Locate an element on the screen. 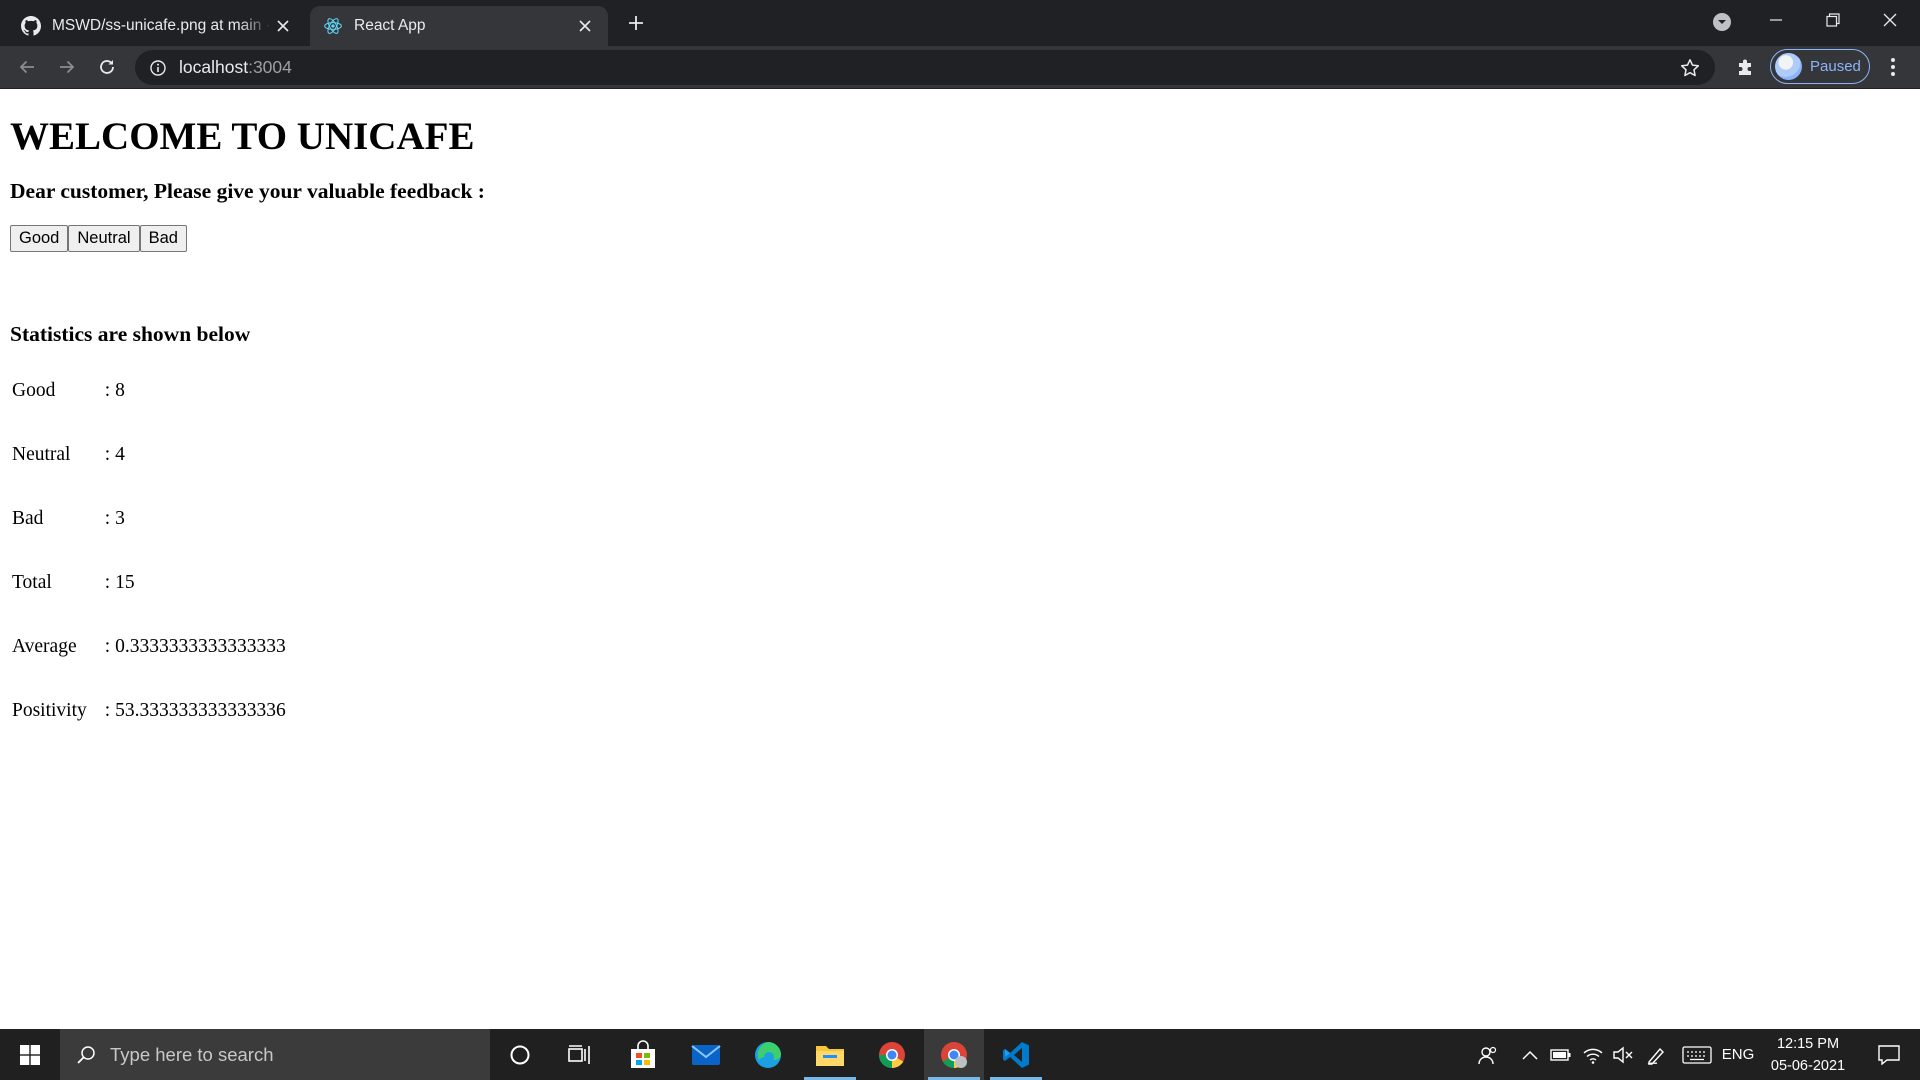 The height and width of the screenshot is (1080, 1920). tab-search-button is located at coordinates (1722, 22).